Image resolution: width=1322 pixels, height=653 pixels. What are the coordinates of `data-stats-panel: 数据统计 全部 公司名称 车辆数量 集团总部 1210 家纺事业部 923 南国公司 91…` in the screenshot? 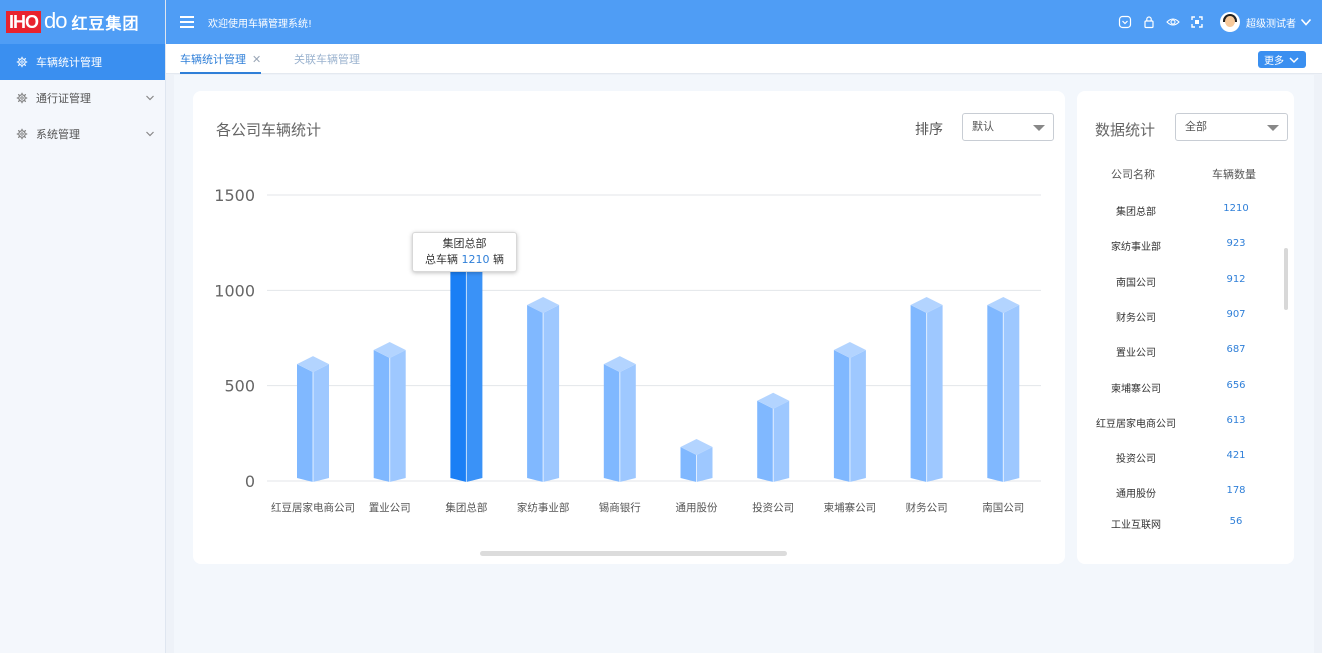 It's located at (1185, 327).